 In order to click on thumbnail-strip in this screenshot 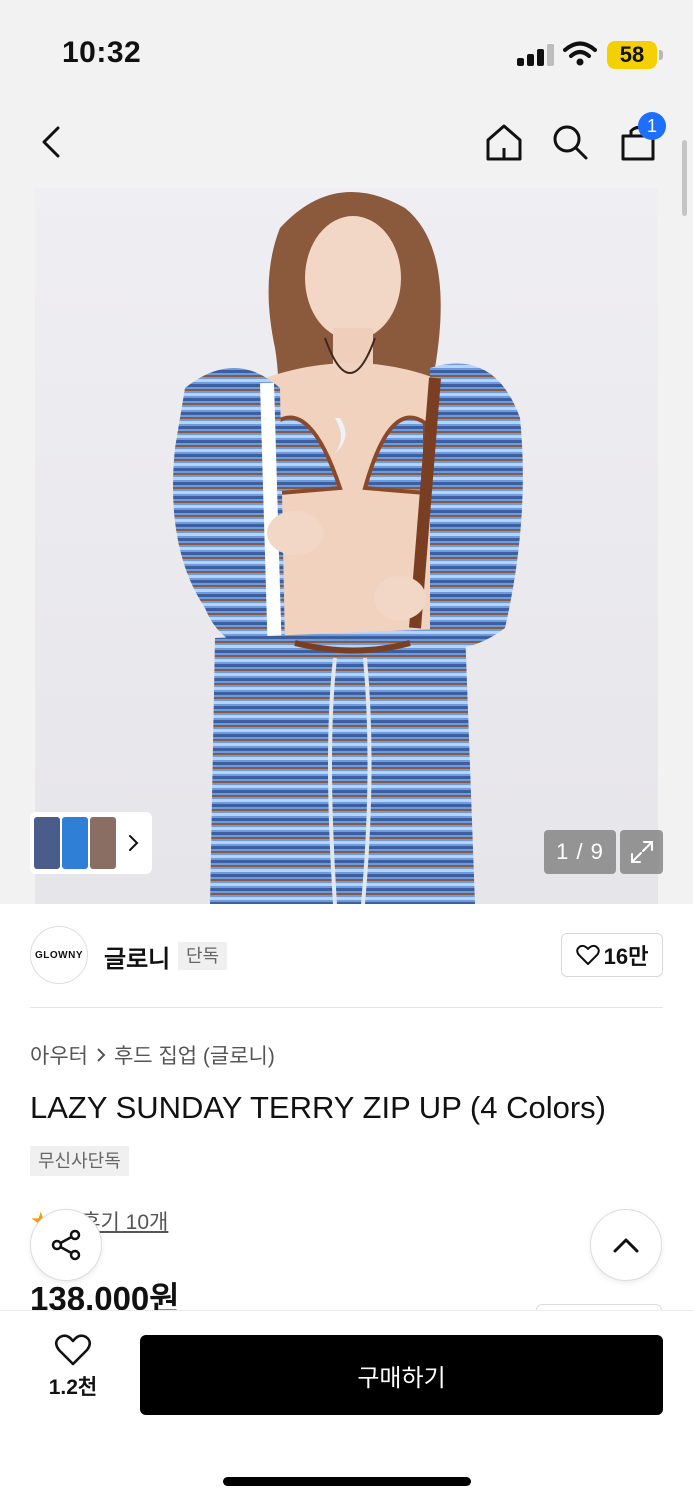, I will do `click(91, 843)`.